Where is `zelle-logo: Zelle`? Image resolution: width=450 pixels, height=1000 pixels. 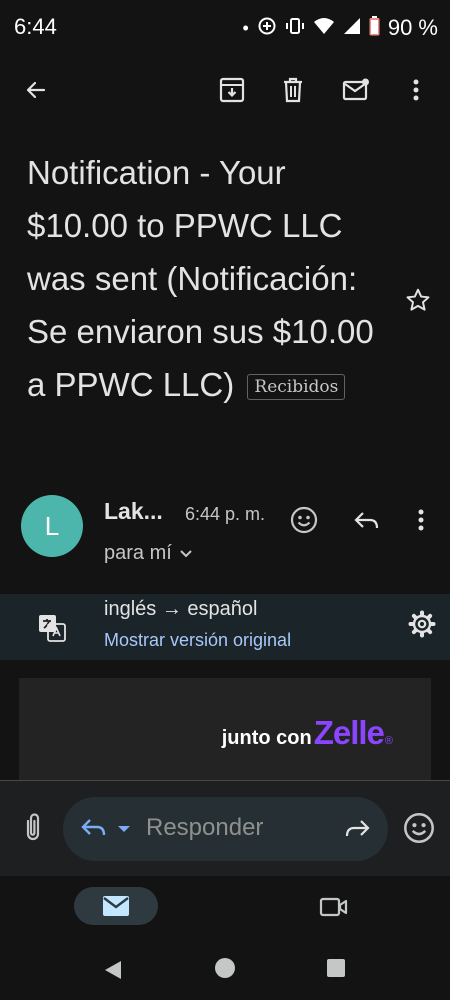 zelle-logo: Zelle is located at coordinates (349, 732).